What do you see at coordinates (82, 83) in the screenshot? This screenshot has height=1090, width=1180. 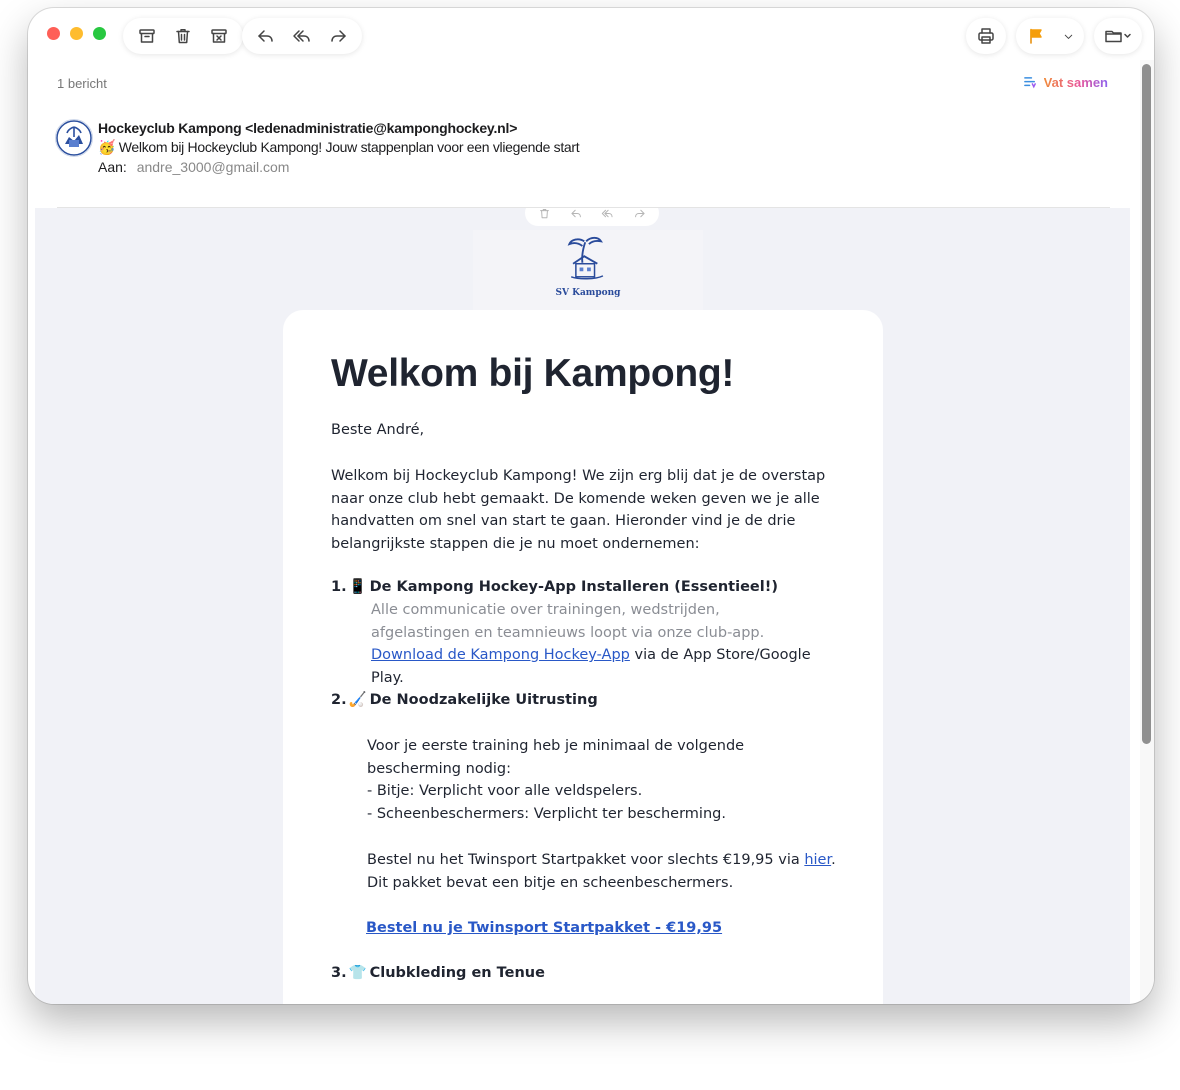 I see `message-count: 1 bericht` at bounding box center [82, 83].